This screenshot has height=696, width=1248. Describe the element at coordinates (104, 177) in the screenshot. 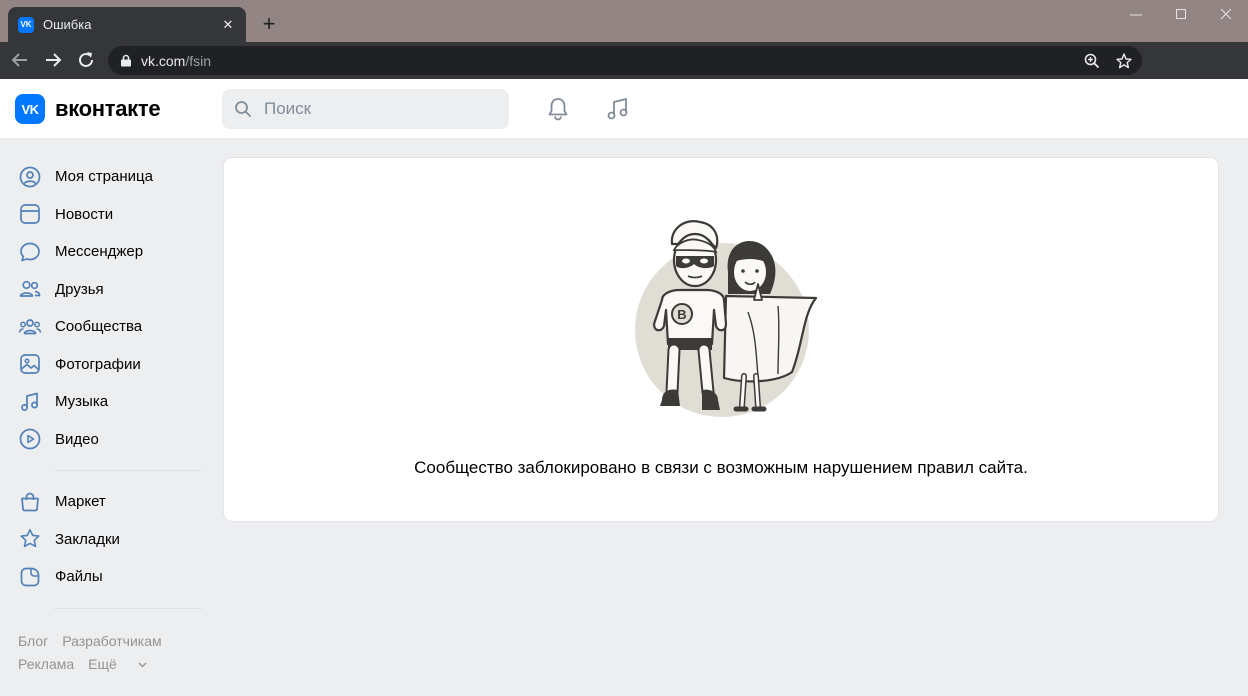

I see `sidebar-item-label: Моя страница` at that location.